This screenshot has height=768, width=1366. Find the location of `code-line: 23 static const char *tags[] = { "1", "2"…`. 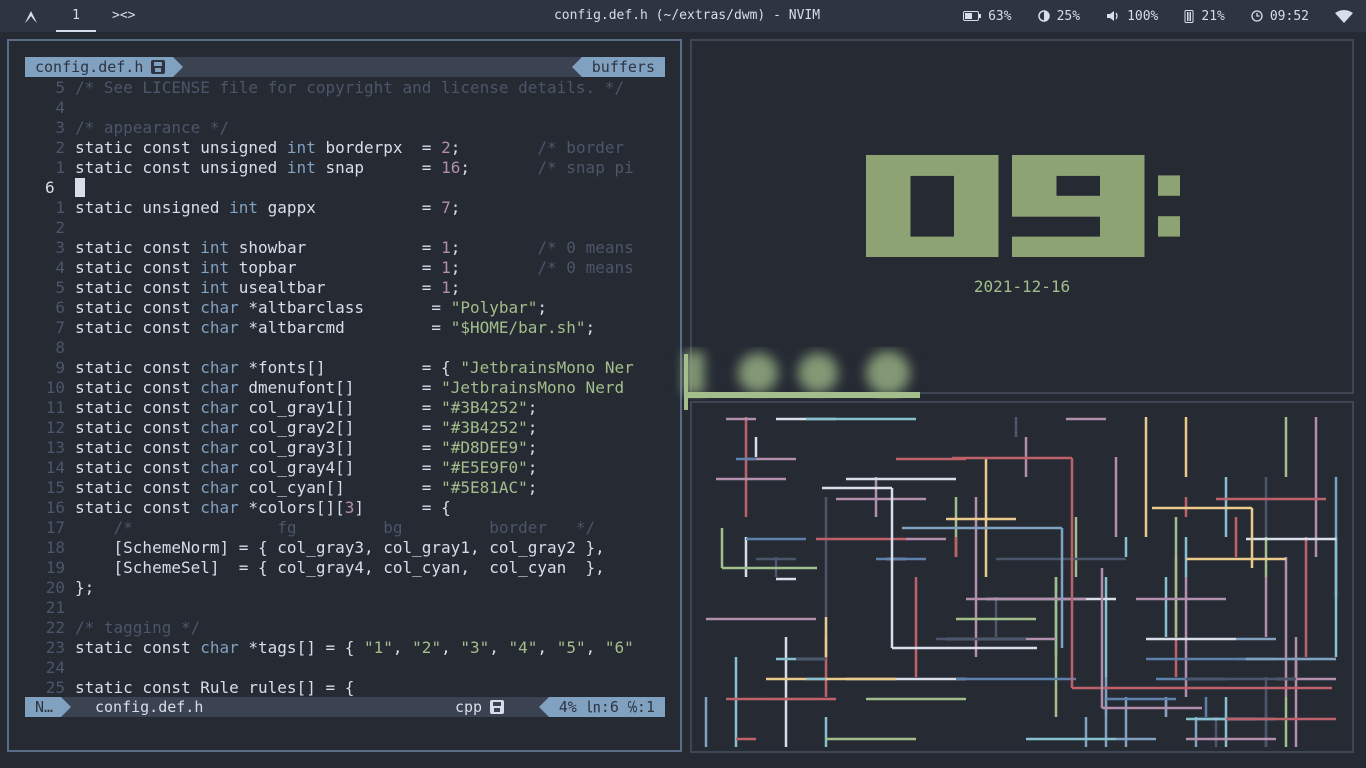

code-line: 23 static const char *tags[] = { "1", "2"… is located at coordinates (345, 648).